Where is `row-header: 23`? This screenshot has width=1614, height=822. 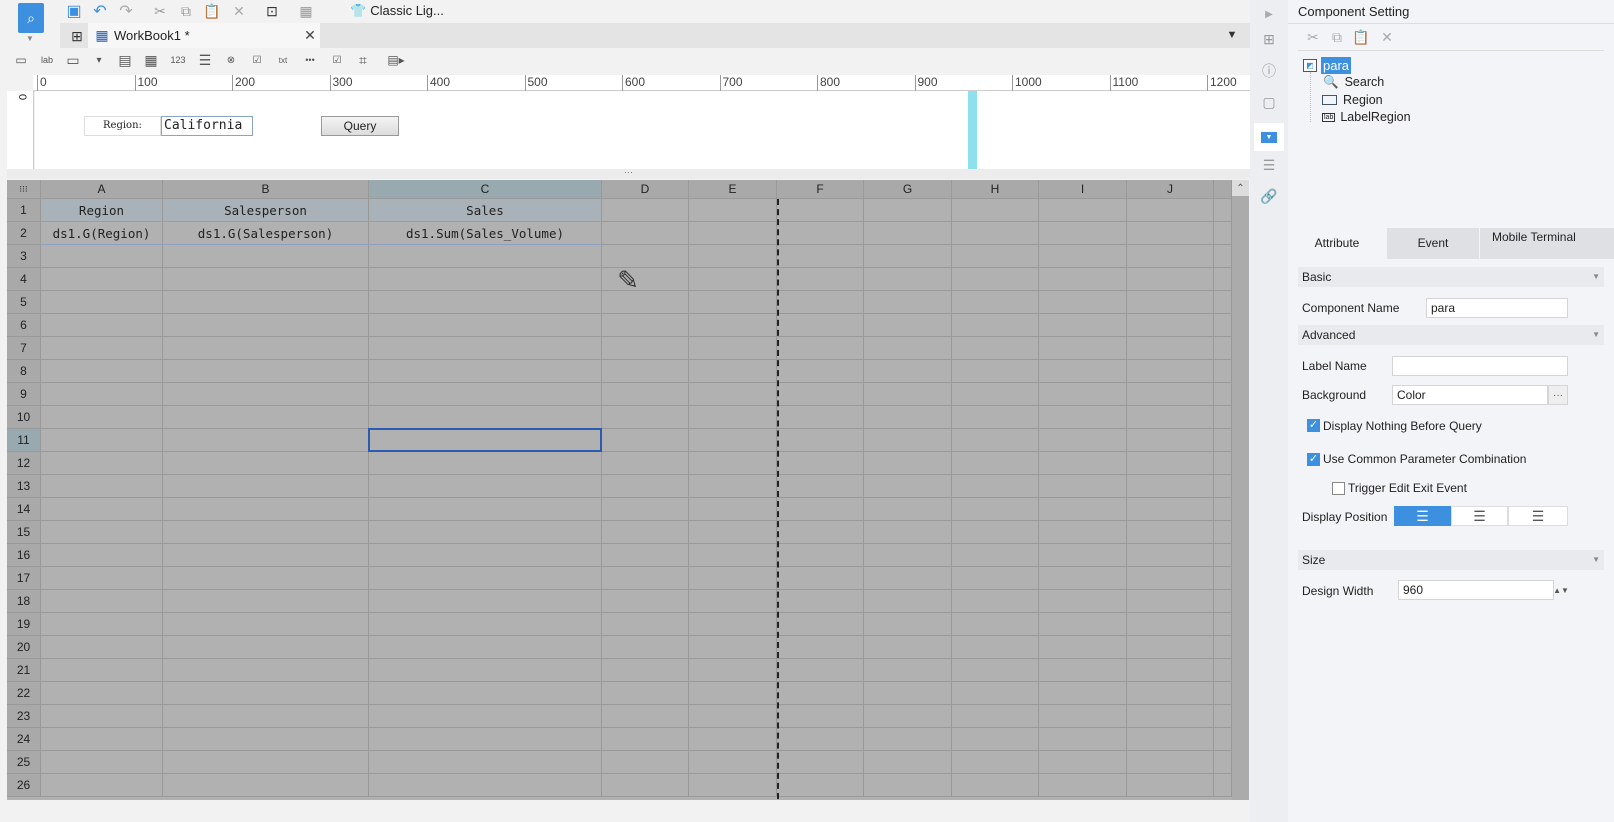
row-header: 23 is located at coordinates (24, 716).